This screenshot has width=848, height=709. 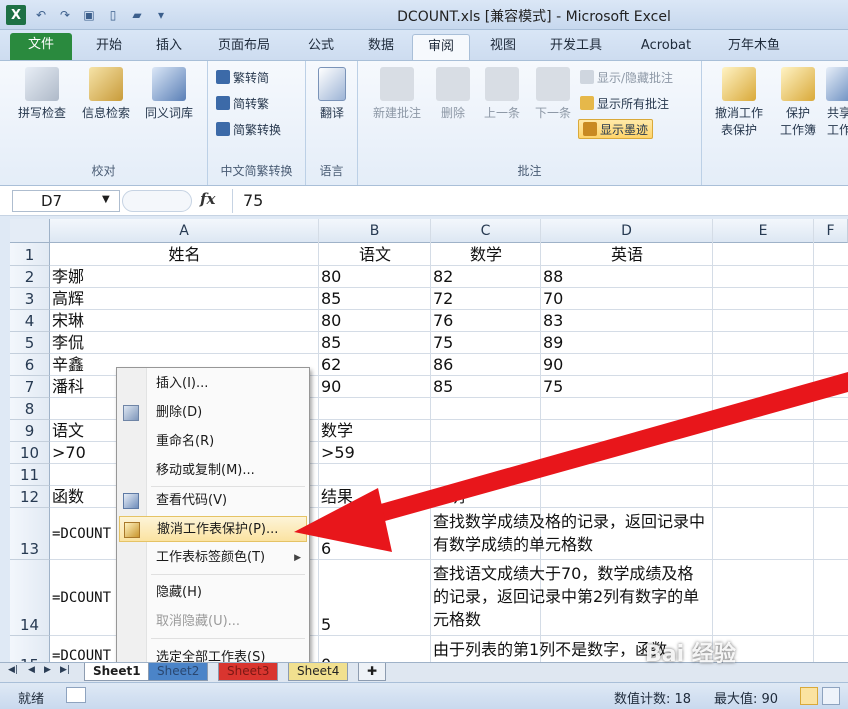 I want to click on insert-sheet-icon: ✚, so click(x=372, y=672).